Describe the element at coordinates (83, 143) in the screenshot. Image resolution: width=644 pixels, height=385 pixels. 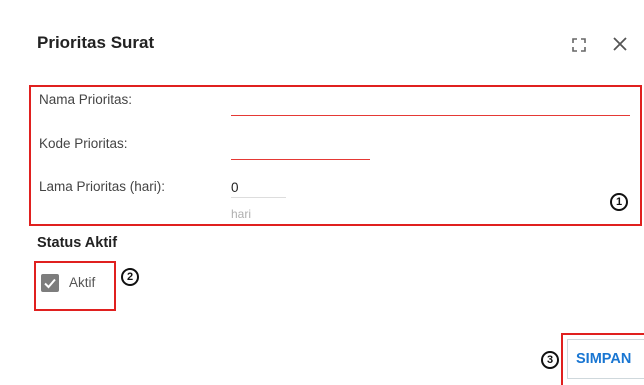
I see `kode-prioritas-label: Kode Prioritas:` at that location.